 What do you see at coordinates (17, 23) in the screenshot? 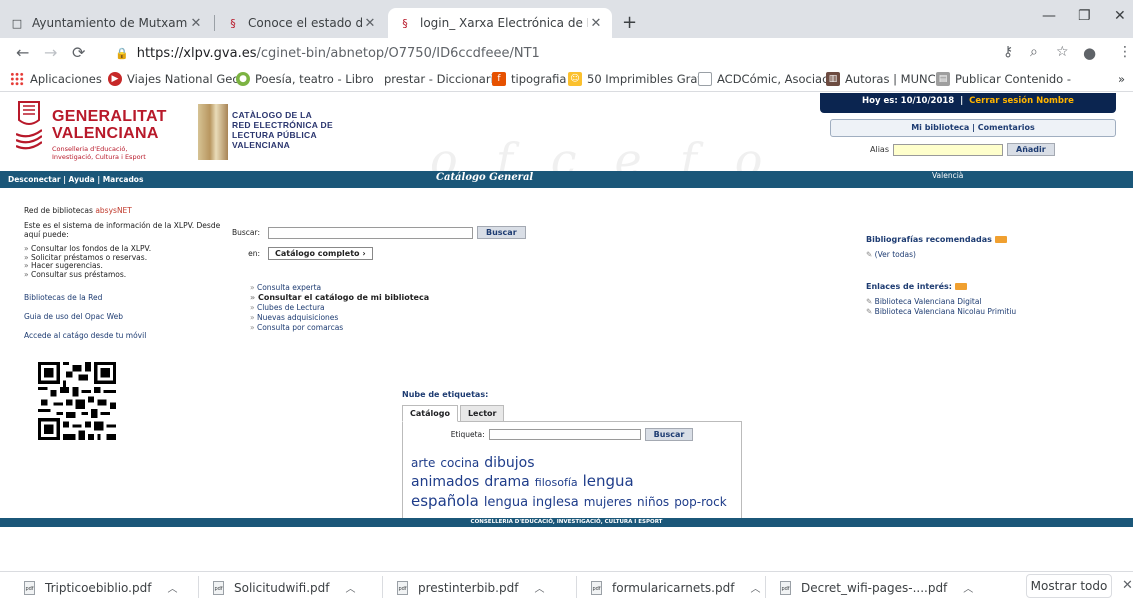
I see `page-icon: □` at bounding box center [17, 23].